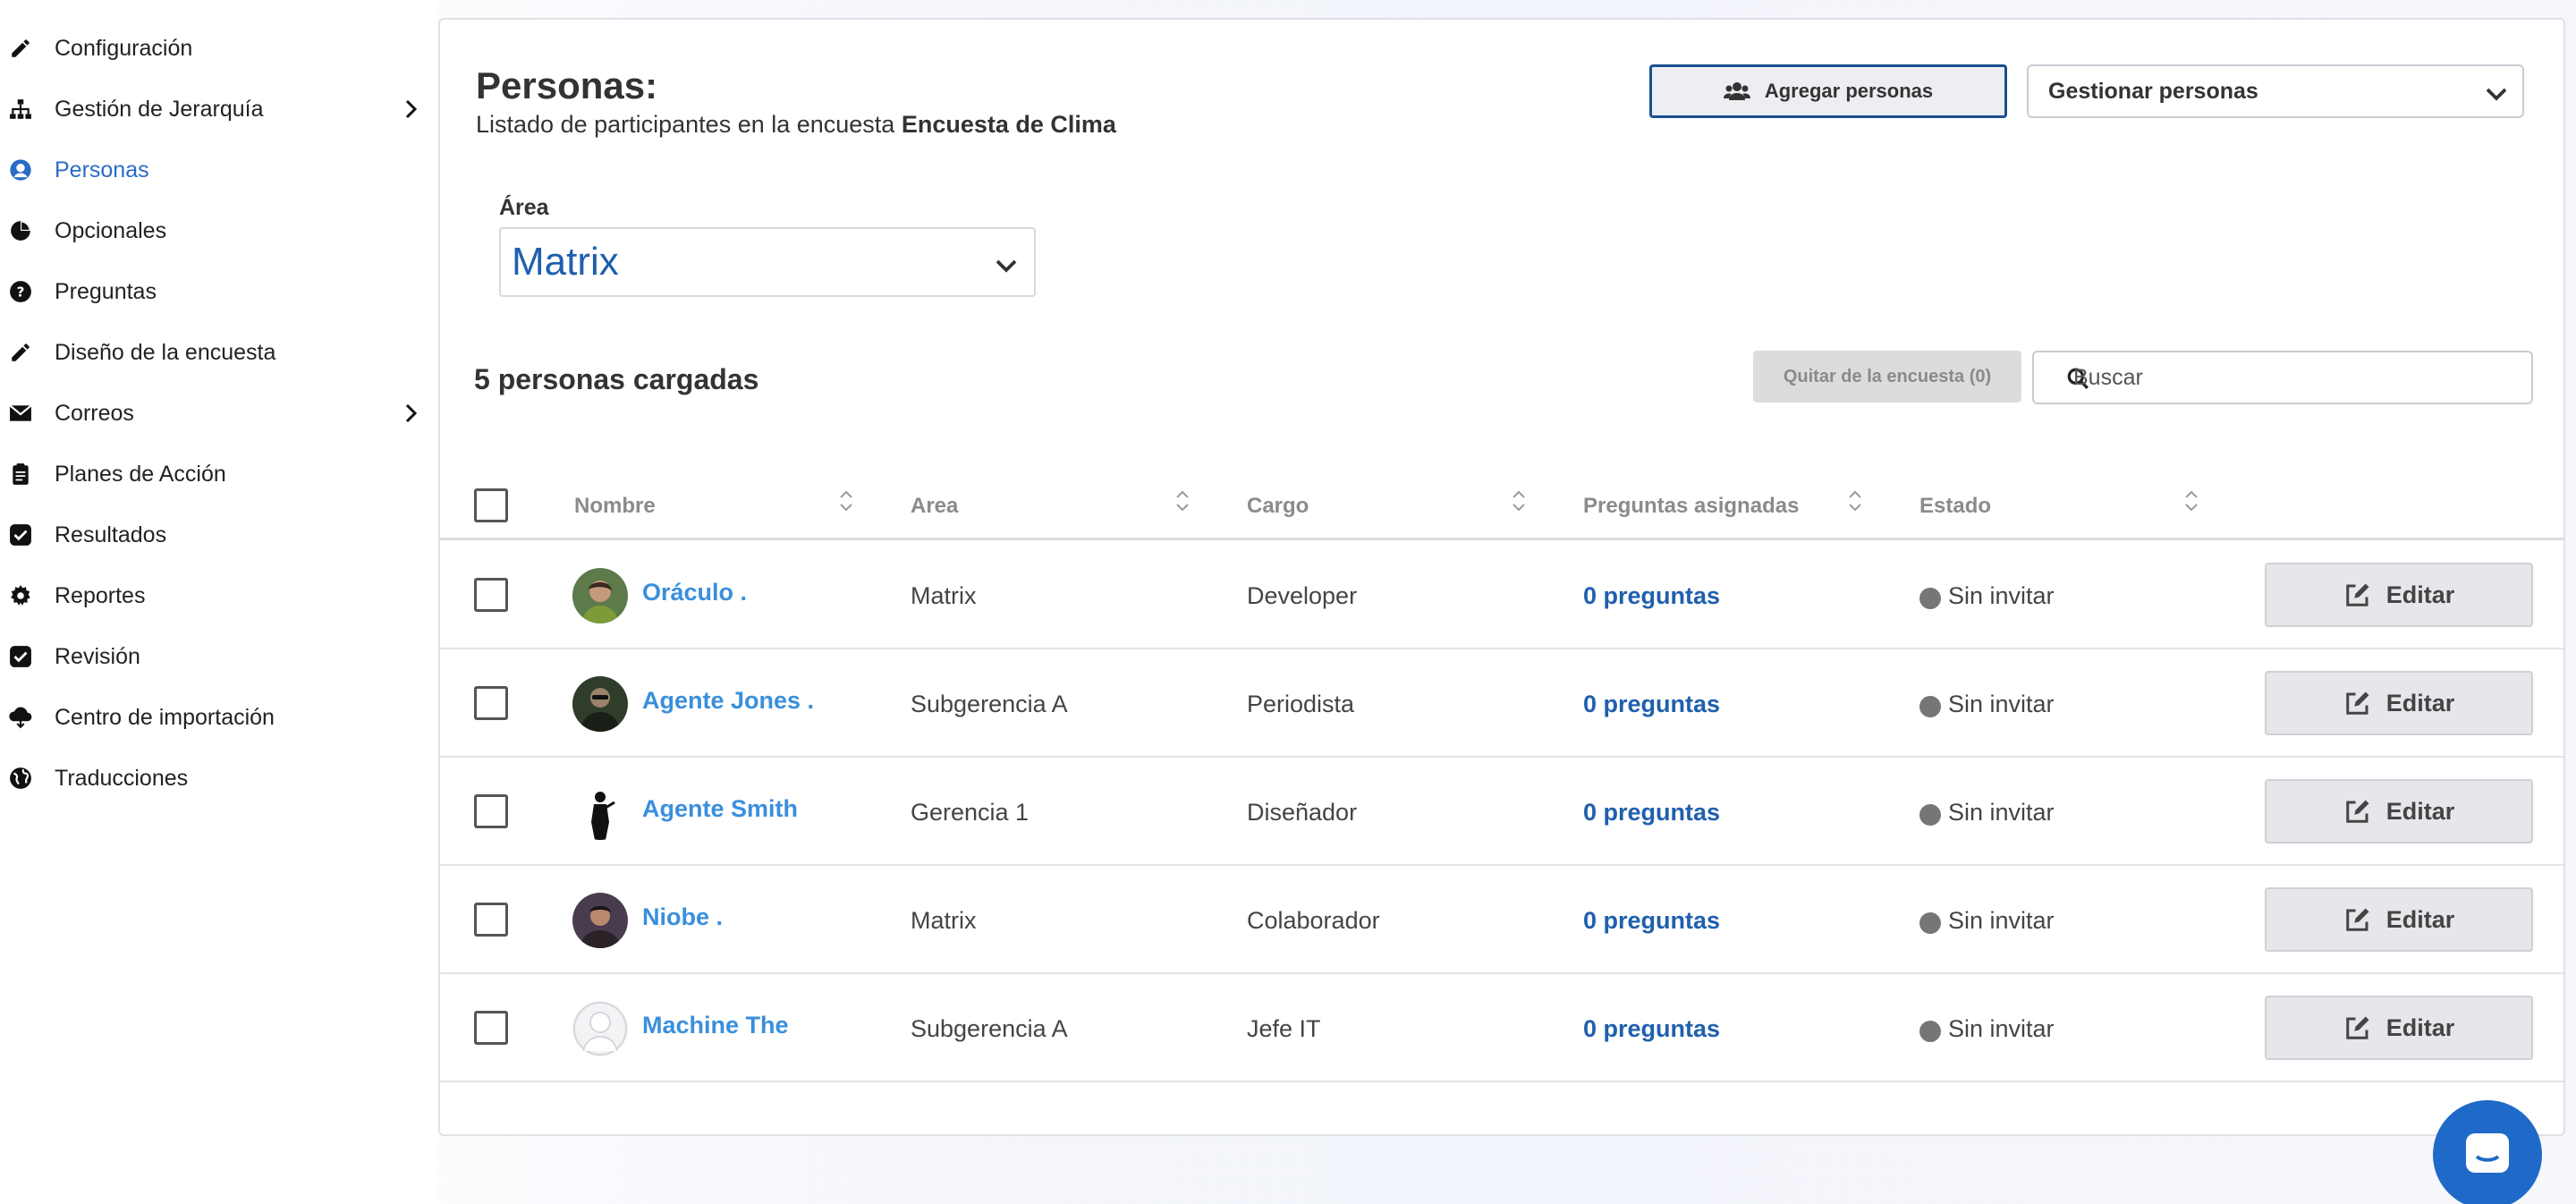  I want to click on cloud-download-icon, so click(20, 718).